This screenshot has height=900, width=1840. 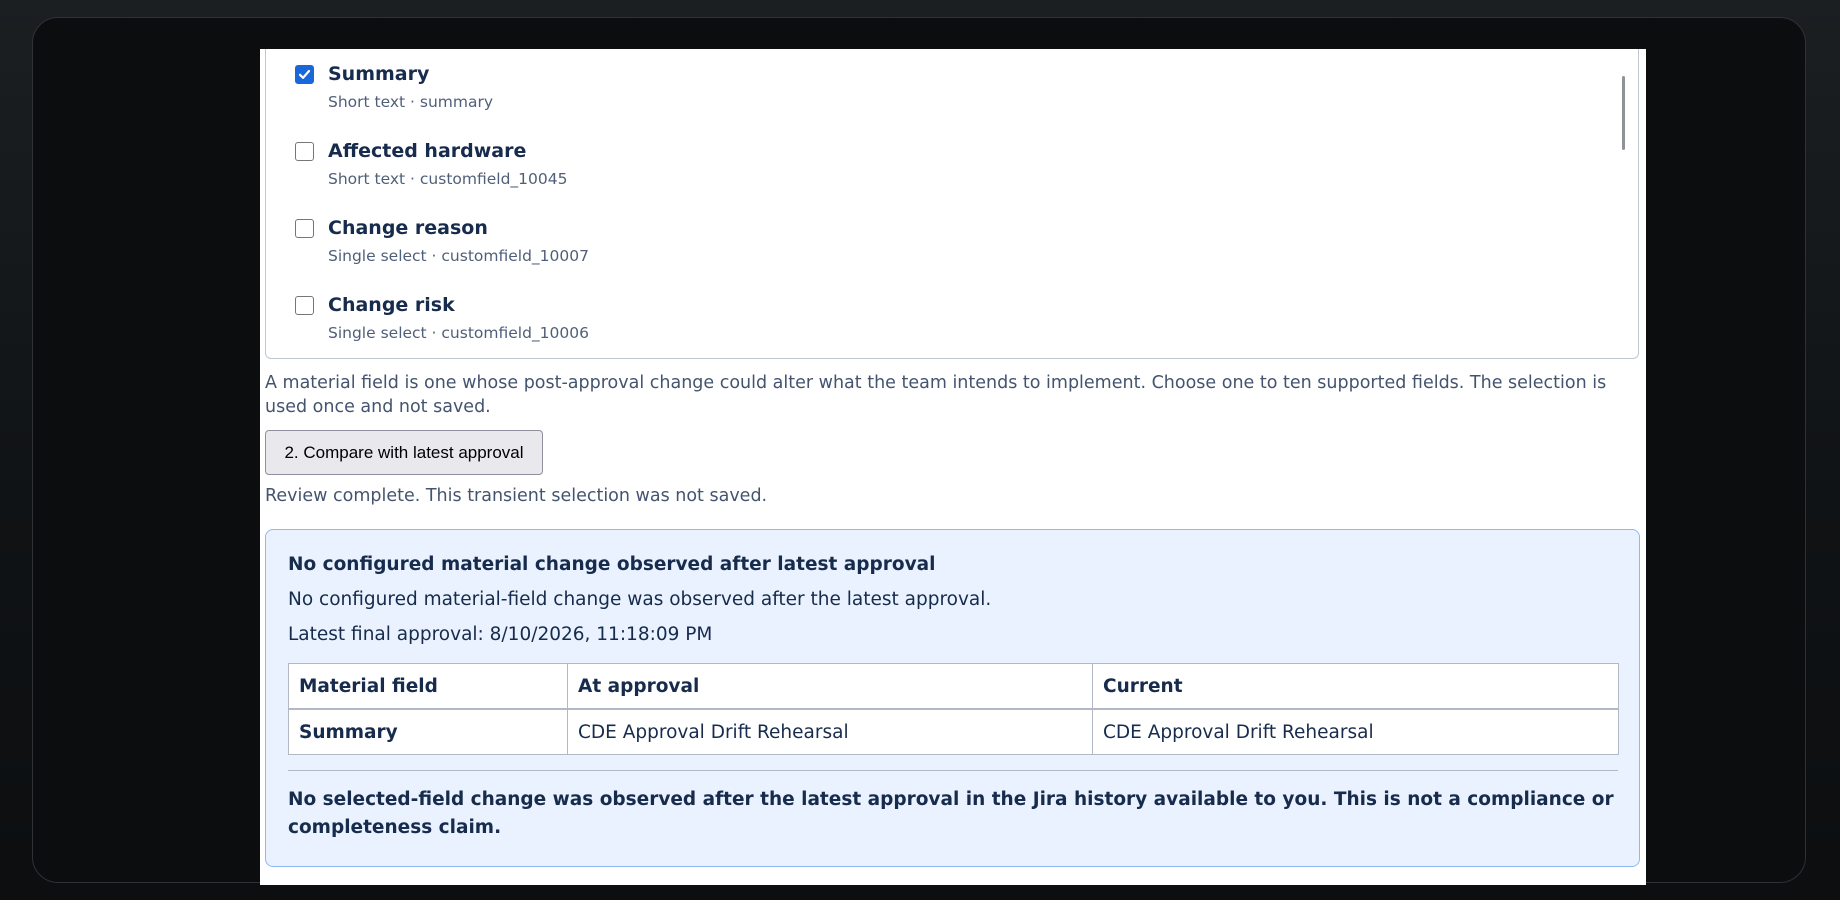 What do you see at coordinates (830, 731) in the screenshot?
I see `at-approval-cell: CDE Approval Drift Rehearsal` at bounding box center [830, 731].